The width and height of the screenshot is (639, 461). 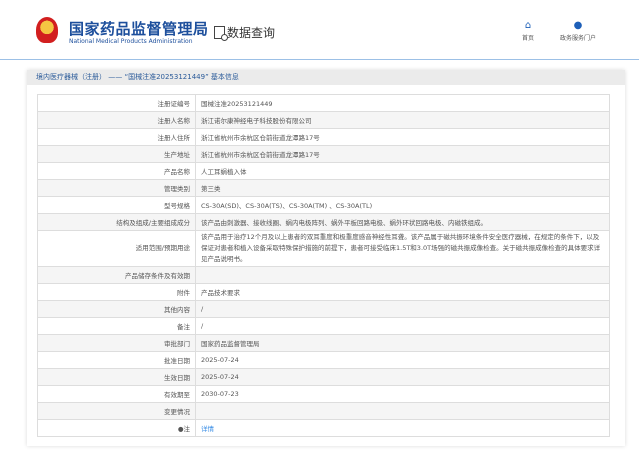 I want to click on card-title: 境内医疗器械（注册） —— “国械注准20253121449” 基本信息, so click(x=326, y=77).